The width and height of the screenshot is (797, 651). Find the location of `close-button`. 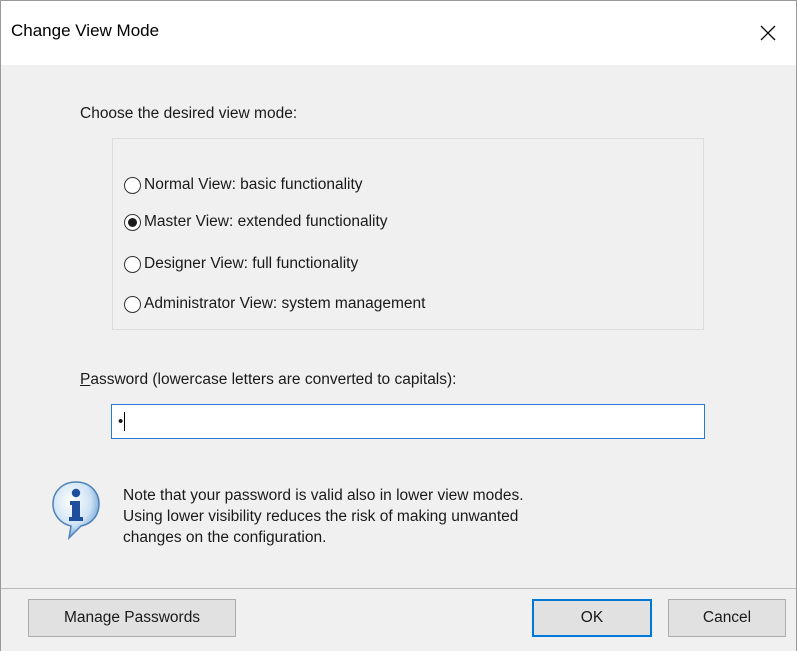

close-button is located at coordinates (768, 33).